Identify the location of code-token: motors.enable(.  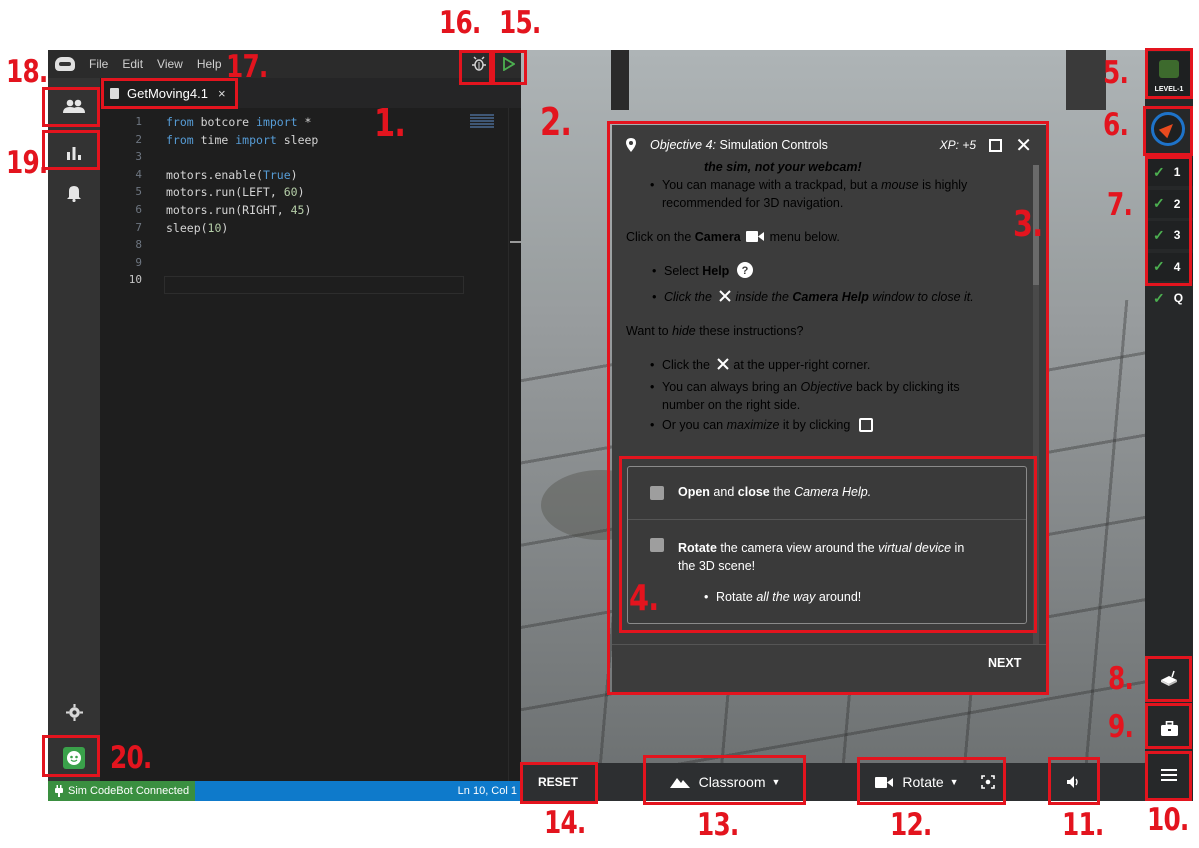
(214, 174).